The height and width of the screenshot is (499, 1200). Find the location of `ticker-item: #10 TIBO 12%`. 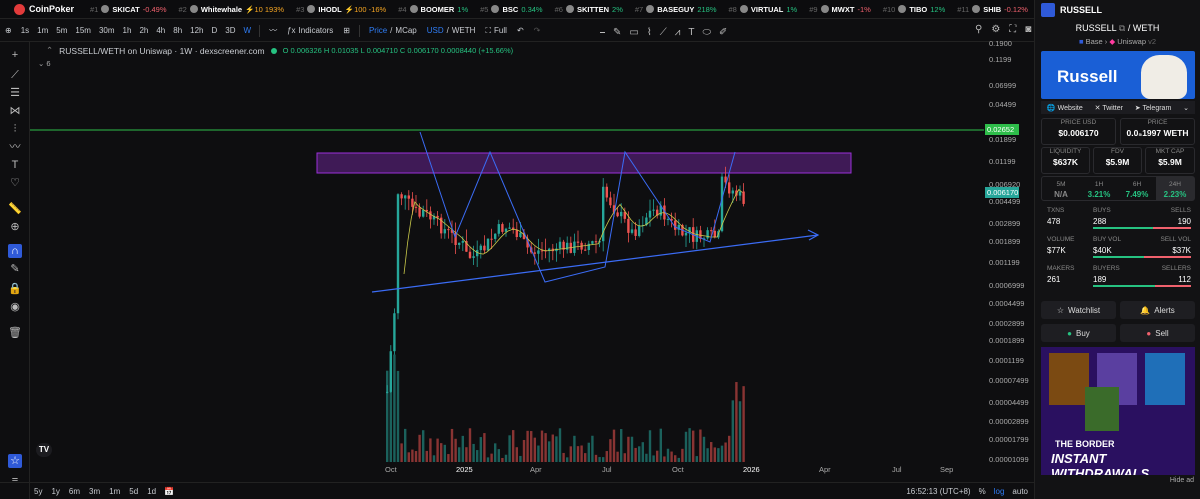

ticker-item: #10 TIBO 12% is located at coordinates (914, 9).